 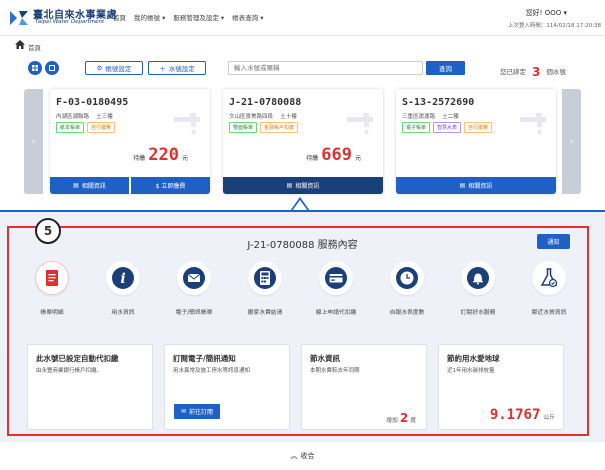 I want to click on chevron-right-icon: ›, so click(x=571, y=141).